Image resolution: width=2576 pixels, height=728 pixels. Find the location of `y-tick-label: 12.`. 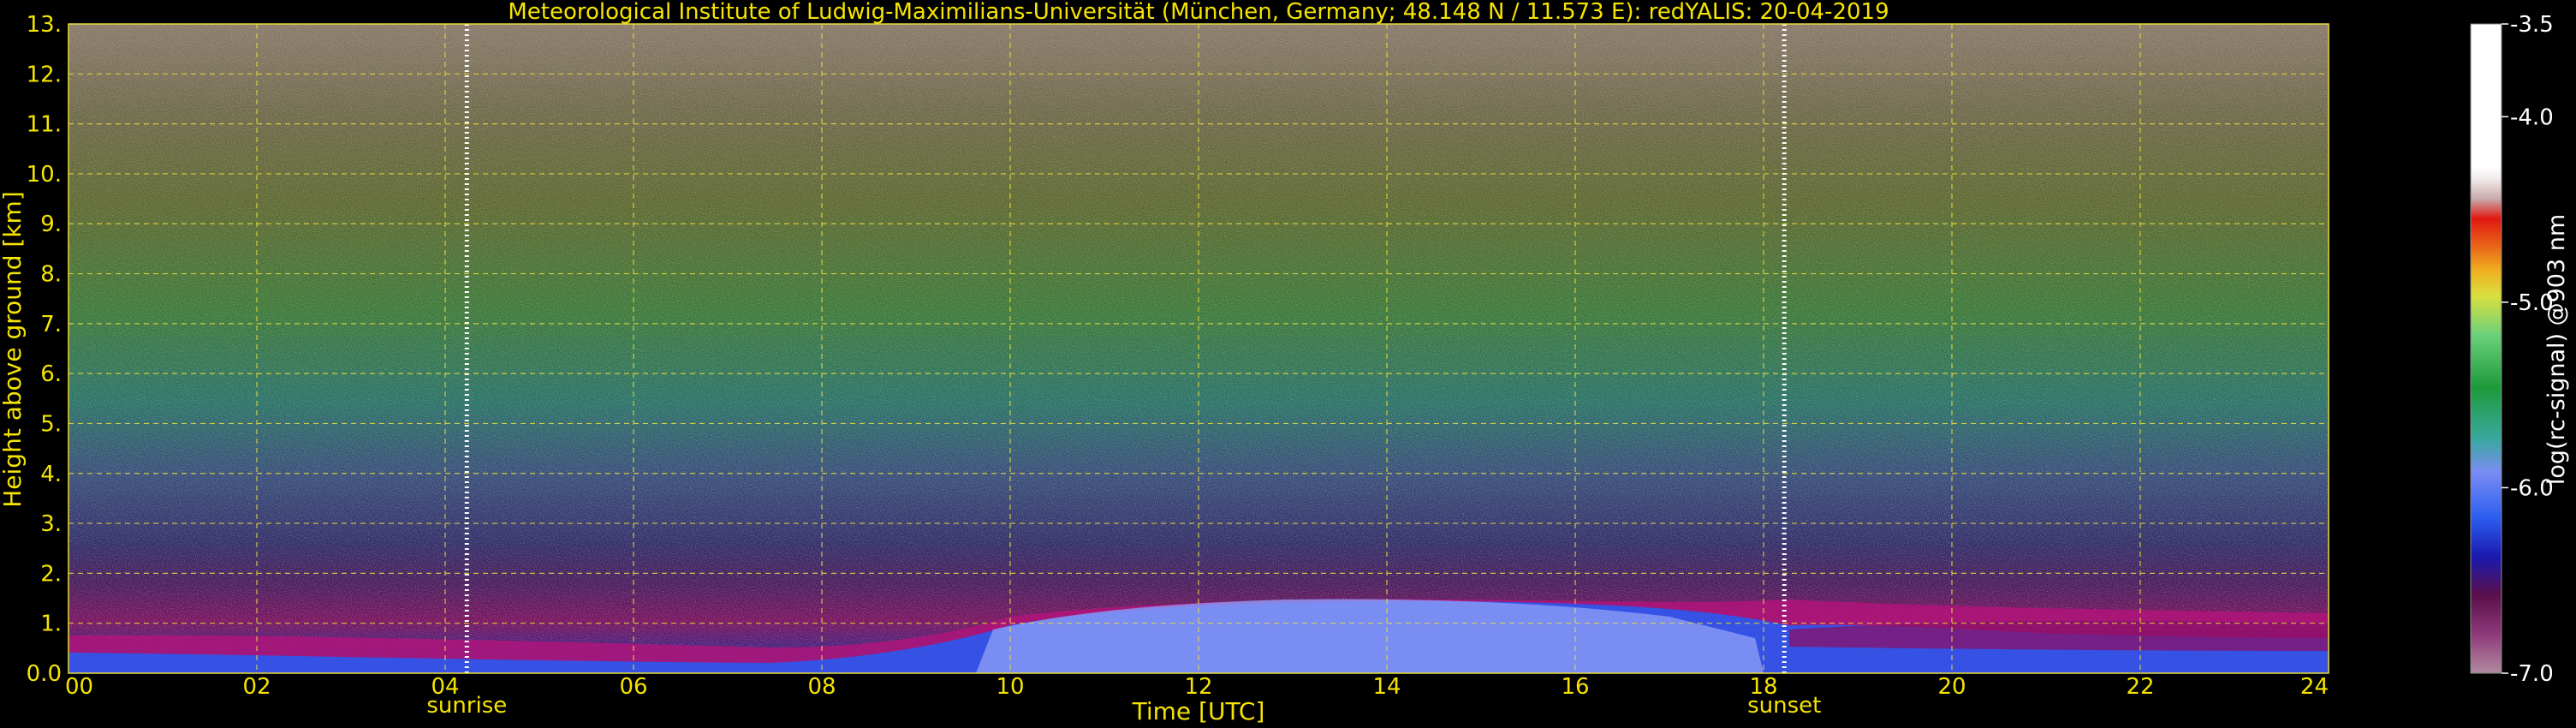

y-tick-label: 12. is located at coordinates (44, 74).